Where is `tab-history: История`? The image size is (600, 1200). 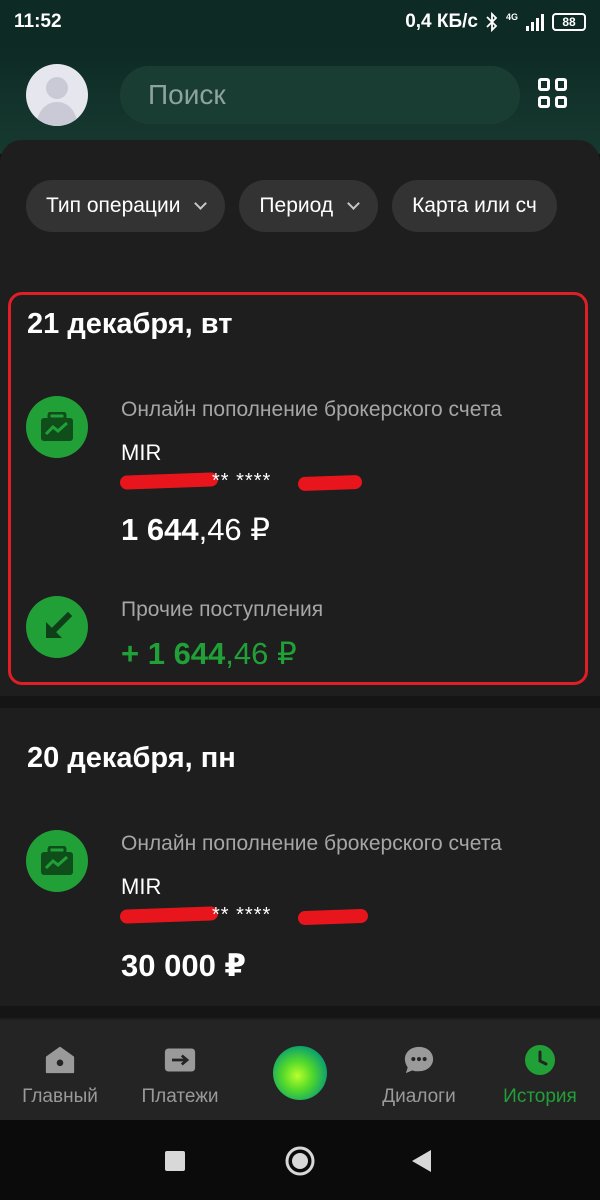 tab-history: История is located at coordinates (540, 1070).